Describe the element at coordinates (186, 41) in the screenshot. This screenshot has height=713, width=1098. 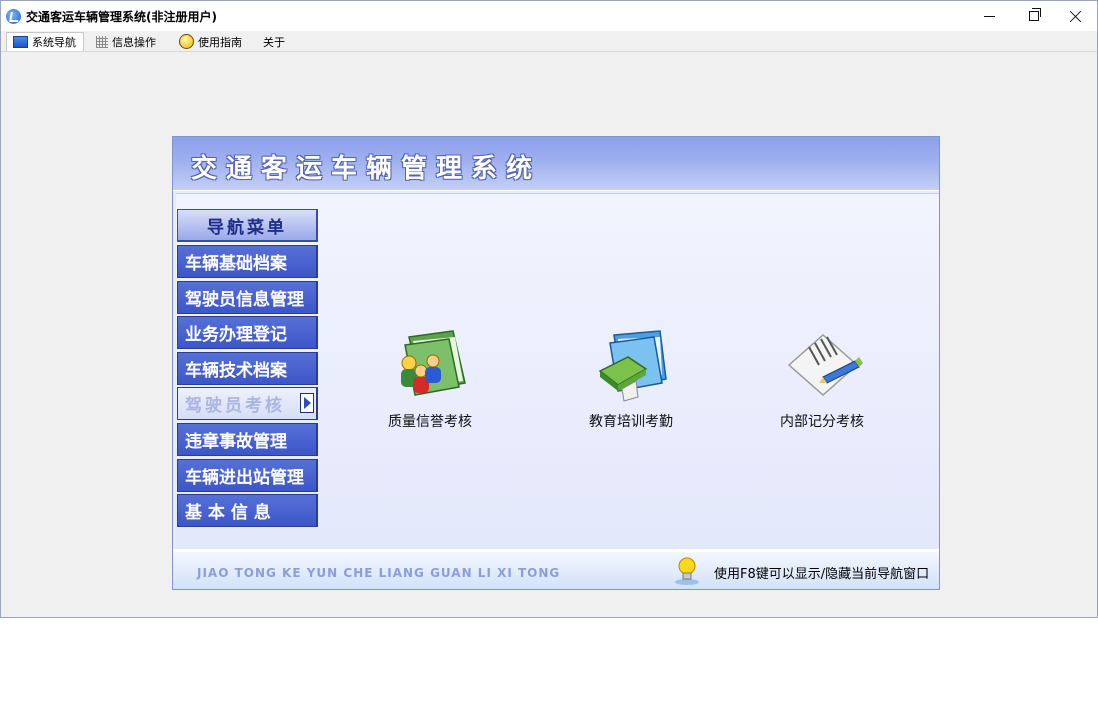
I see `guide-icon` at that location.